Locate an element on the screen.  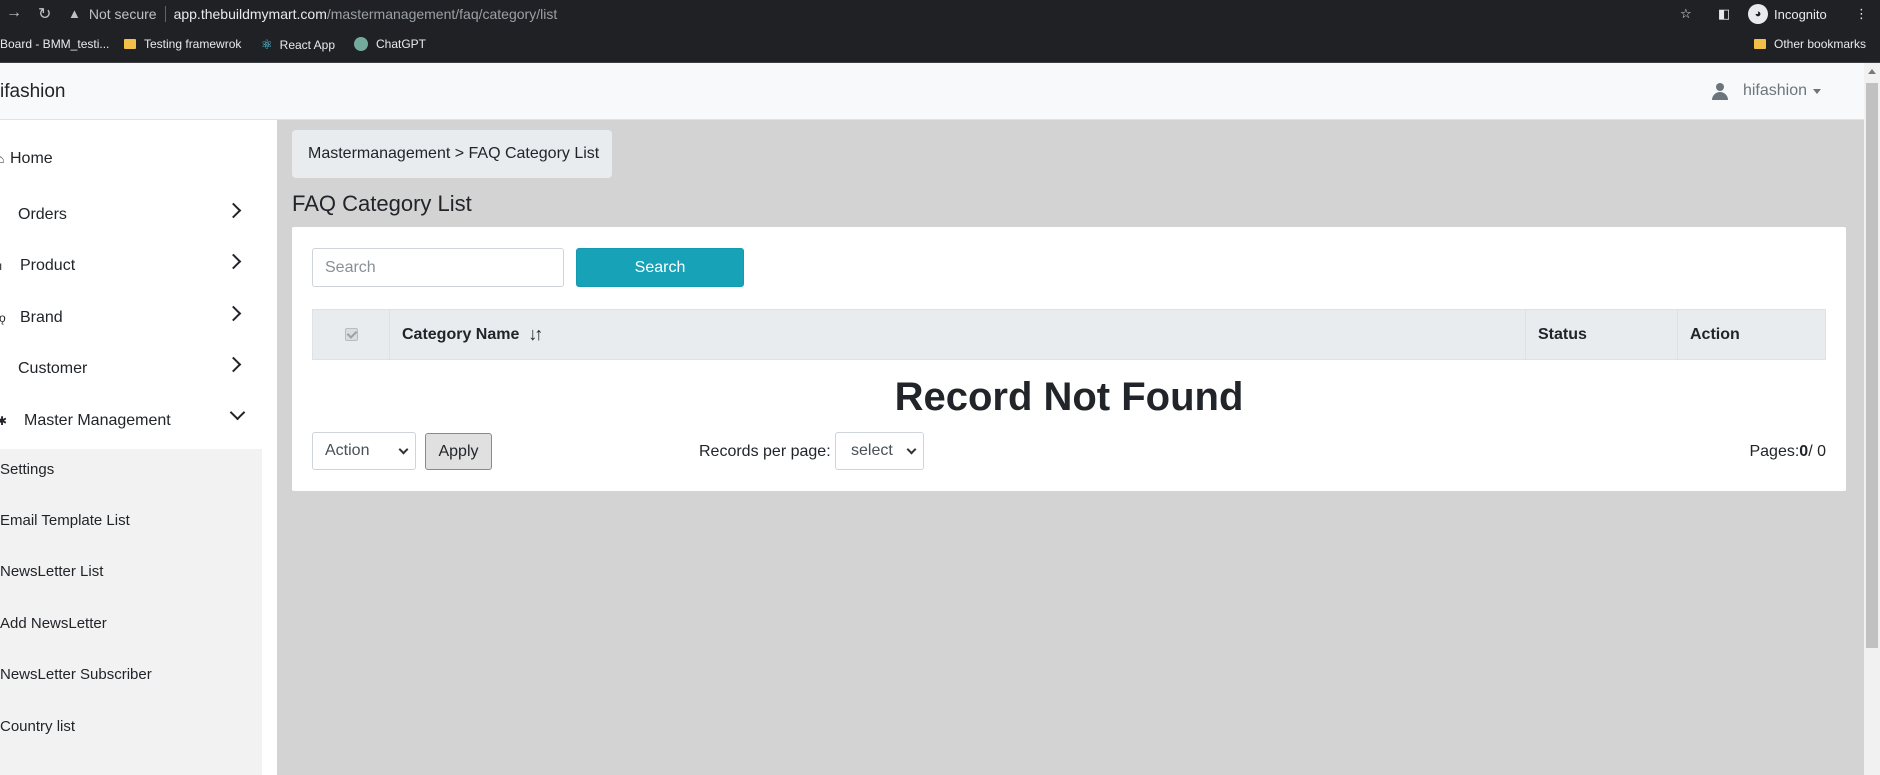
breadcrumb: Mastermanagement > FAQ Category List is located at coordinates (452, 154).